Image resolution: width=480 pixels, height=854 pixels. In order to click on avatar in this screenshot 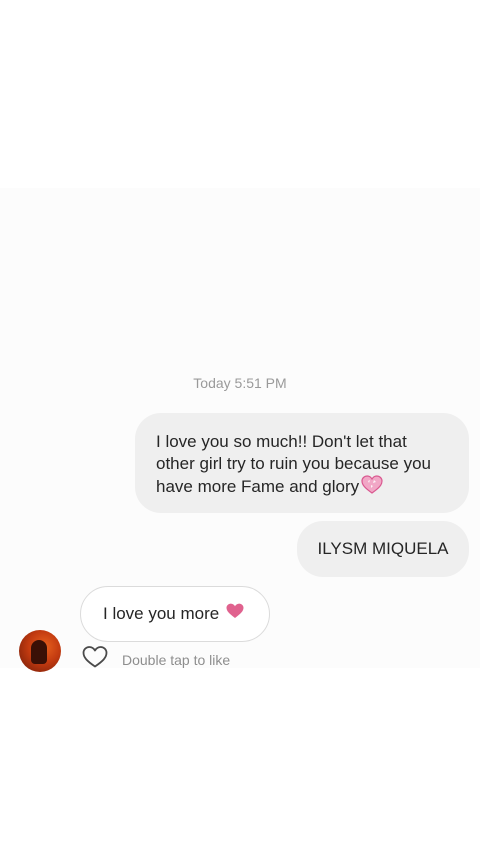, I will do `click(40, 651)`.